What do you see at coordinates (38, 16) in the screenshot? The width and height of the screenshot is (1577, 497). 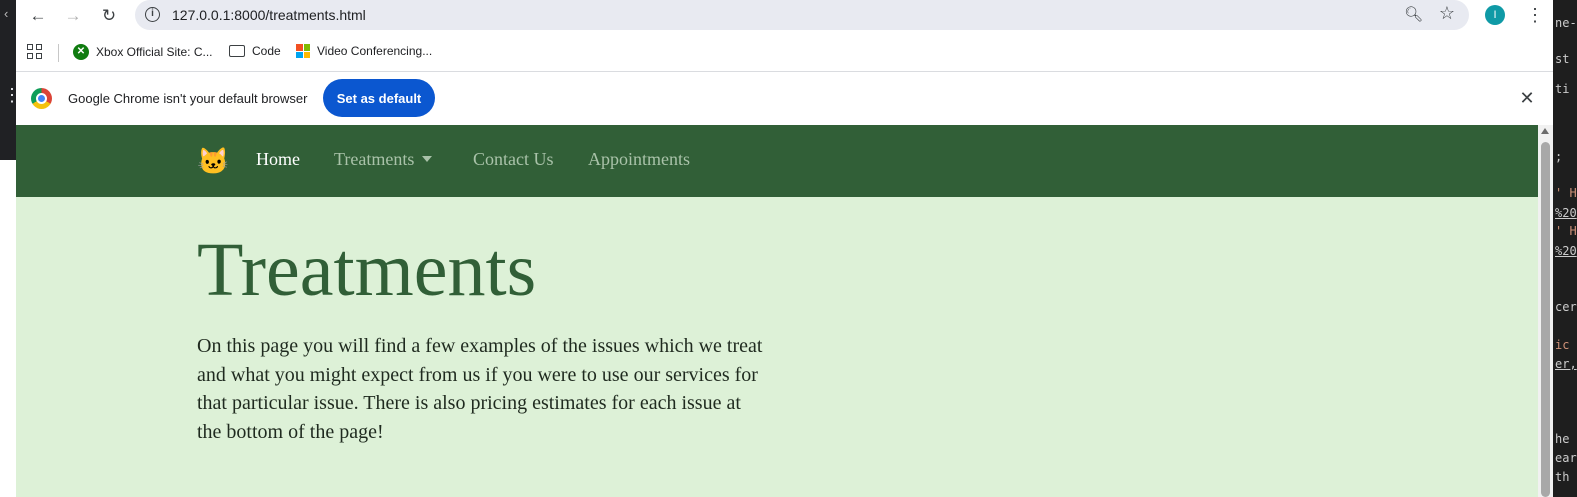 I see `back-arrow-icon: ←` at bounding box center [38, 16].